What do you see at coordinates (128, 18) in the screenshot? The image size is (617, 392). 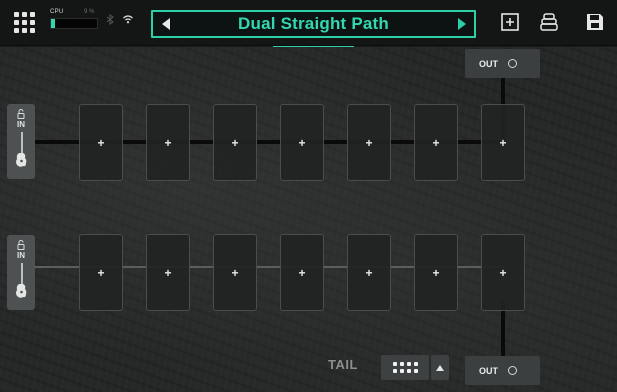 I see `wifi-icon` at bounding box center [128, 18].